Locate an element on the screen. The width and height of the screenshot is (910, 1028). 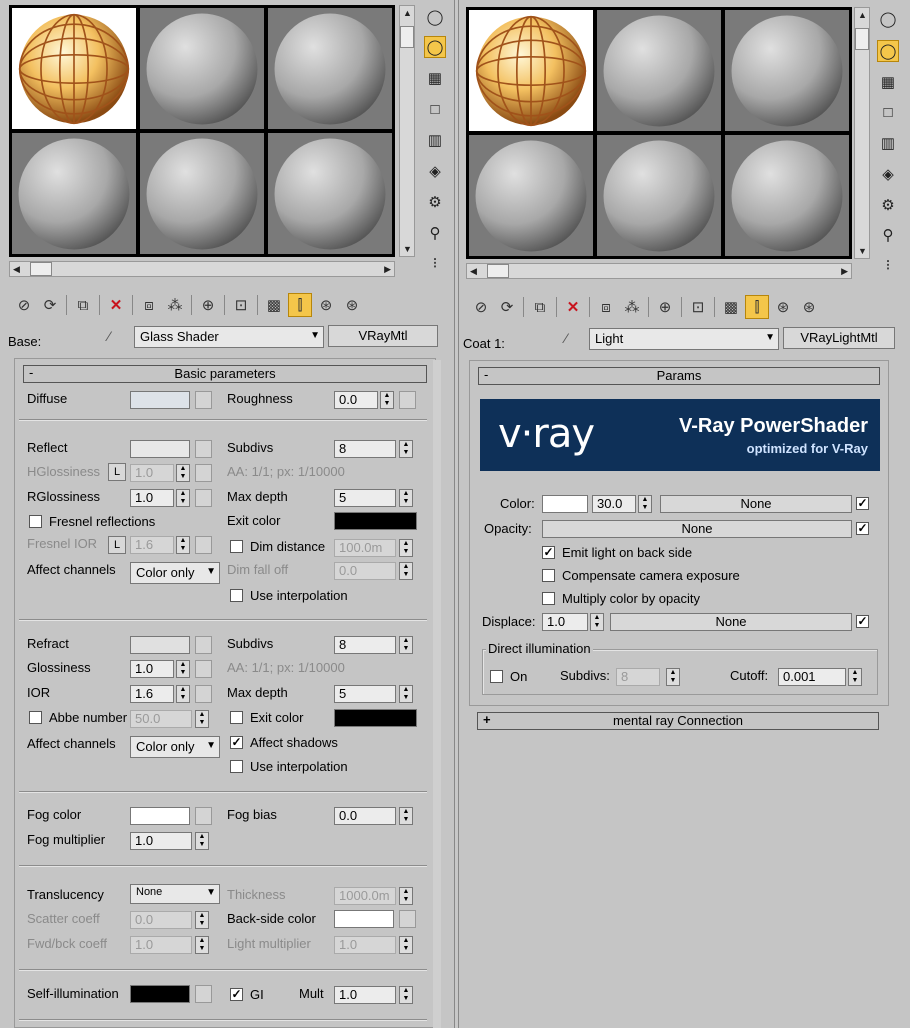
refract-map-button is located at coordinates (203, 645).